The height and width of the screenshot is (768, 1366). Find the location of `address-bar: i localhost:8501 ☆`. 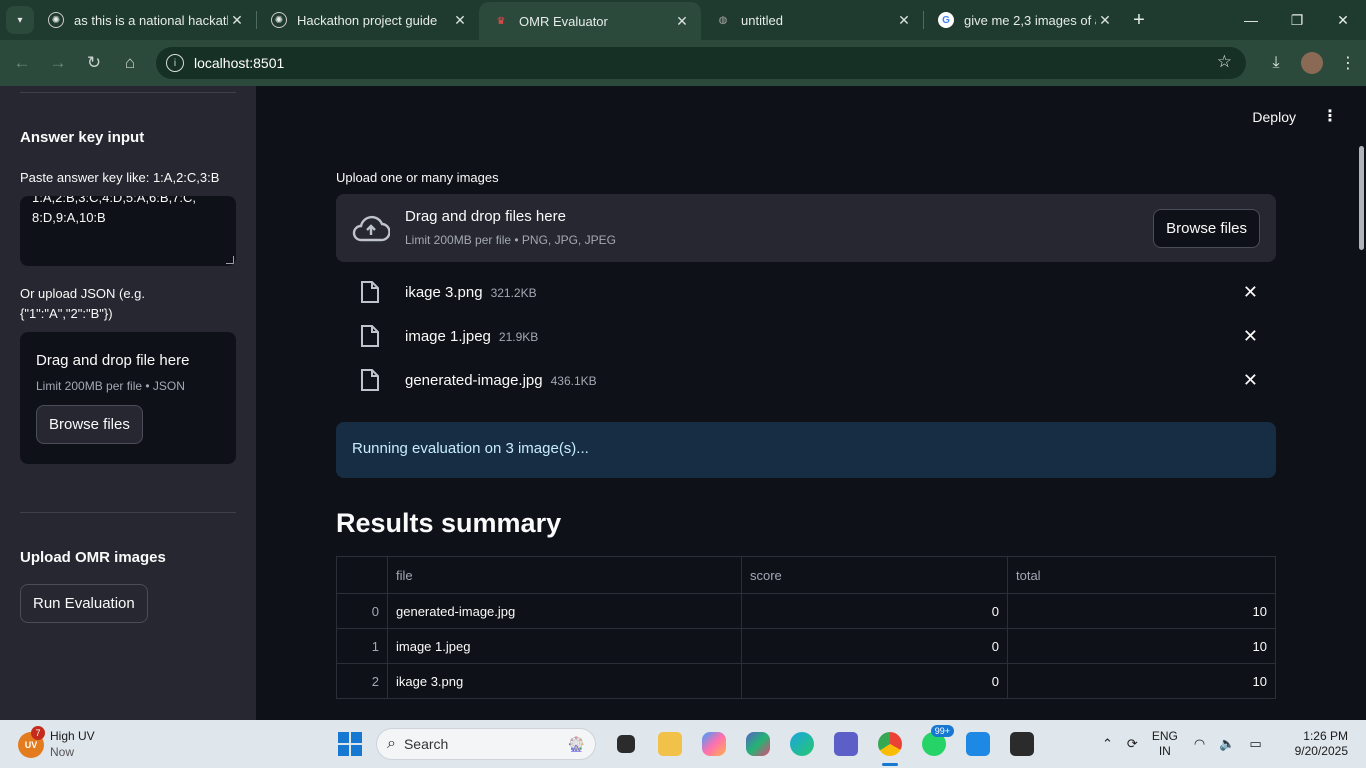

address-bar: i localhost:8501 ☆ is located at coordinates (701, 63).